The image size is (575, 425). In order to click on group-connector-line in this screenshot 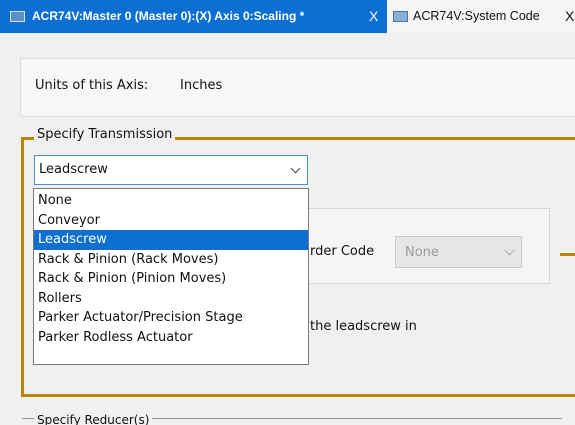, I will do `click(567, 254)`.